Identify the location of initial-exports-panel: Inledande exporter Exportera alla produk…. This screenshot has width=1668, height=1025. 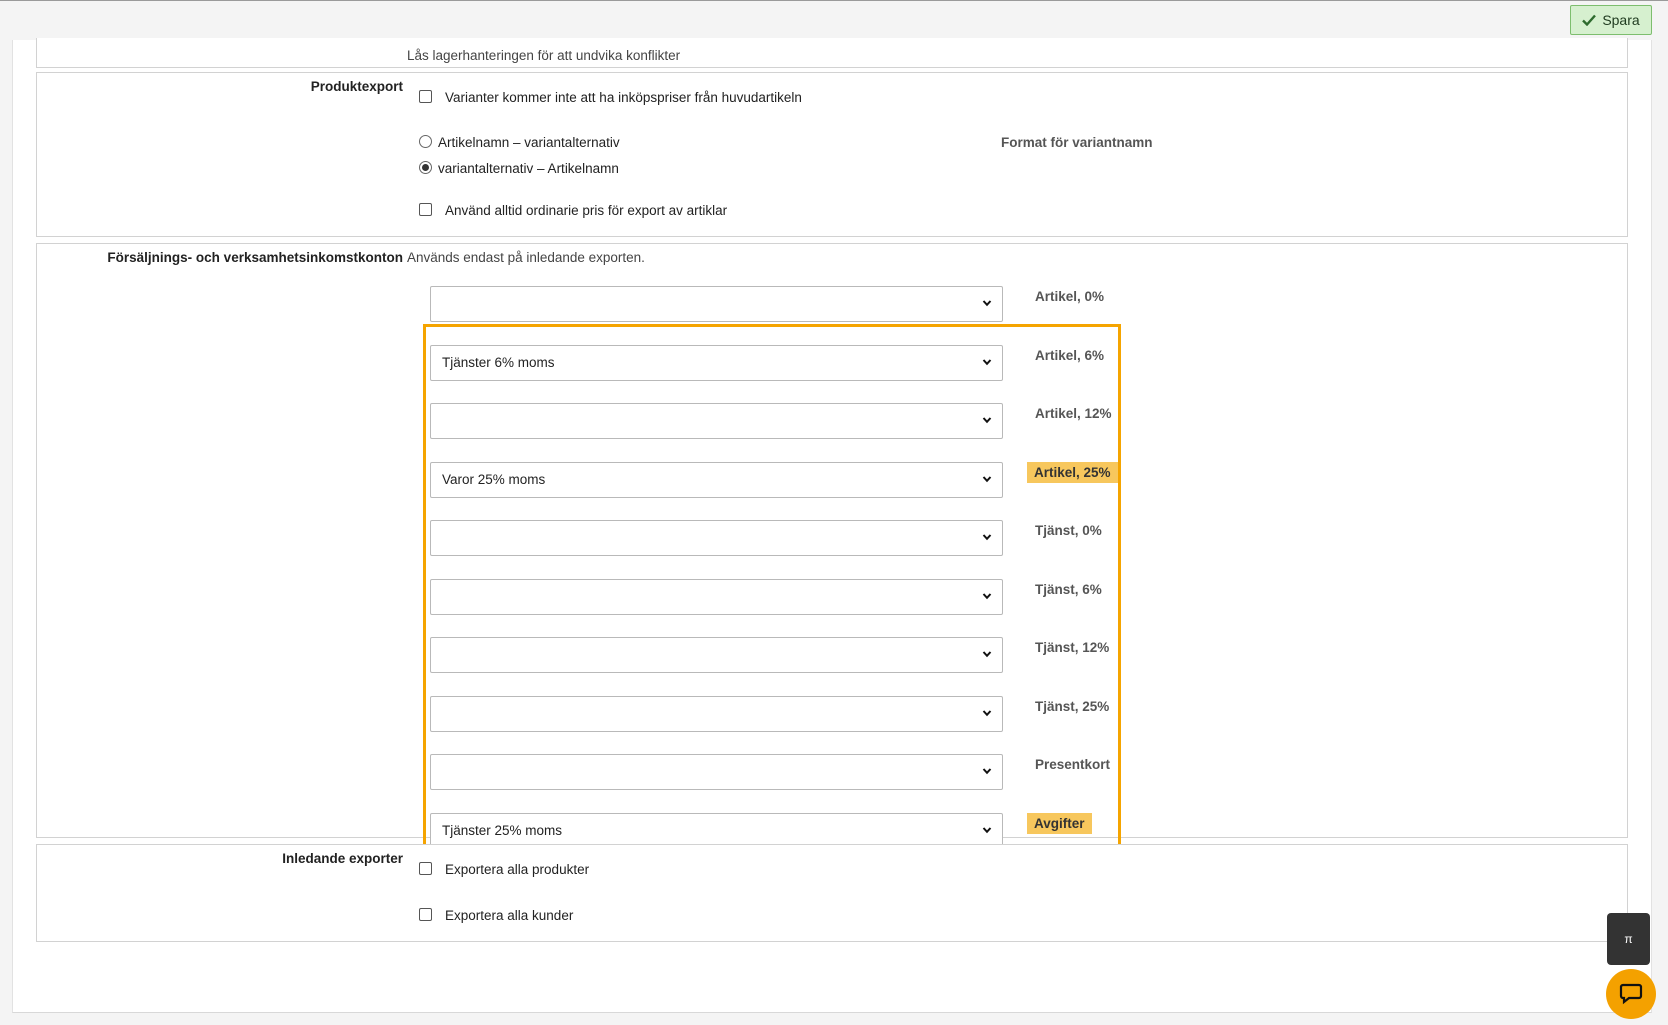
(832, 893).